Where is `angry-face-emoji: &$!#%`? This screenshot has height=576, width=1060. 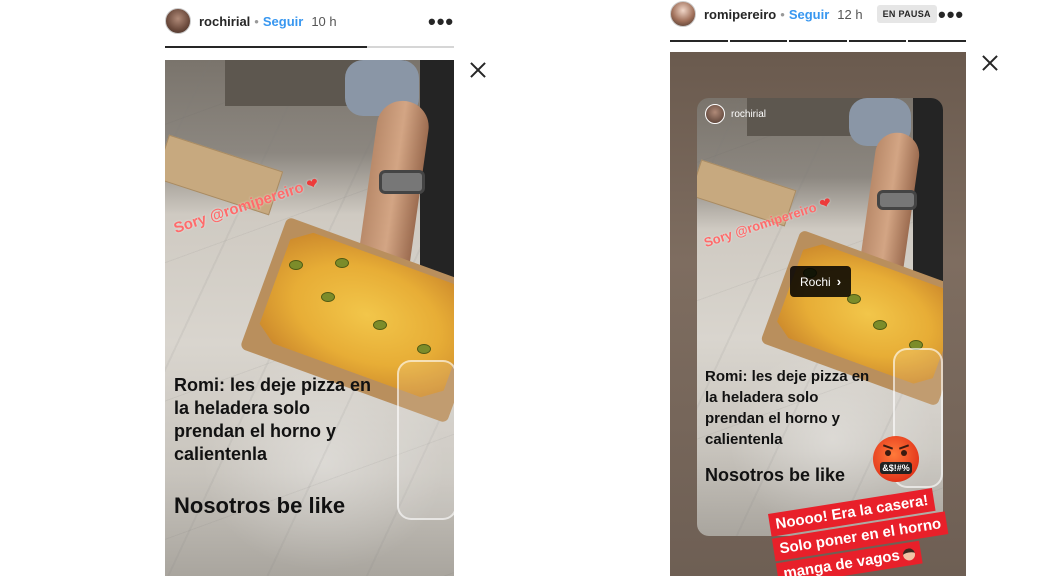 angry-face-emoji: &$!#% is located at coordinates (896, 459).